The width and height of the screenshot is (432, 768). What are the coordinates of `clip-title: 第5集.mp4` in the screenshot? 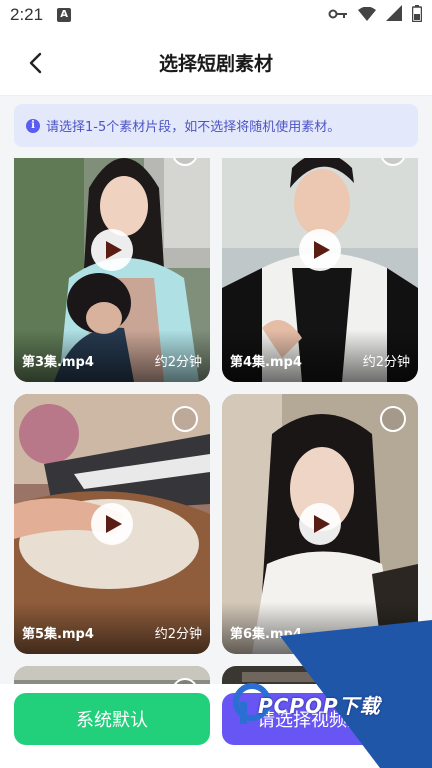 It's located at (58, 634).